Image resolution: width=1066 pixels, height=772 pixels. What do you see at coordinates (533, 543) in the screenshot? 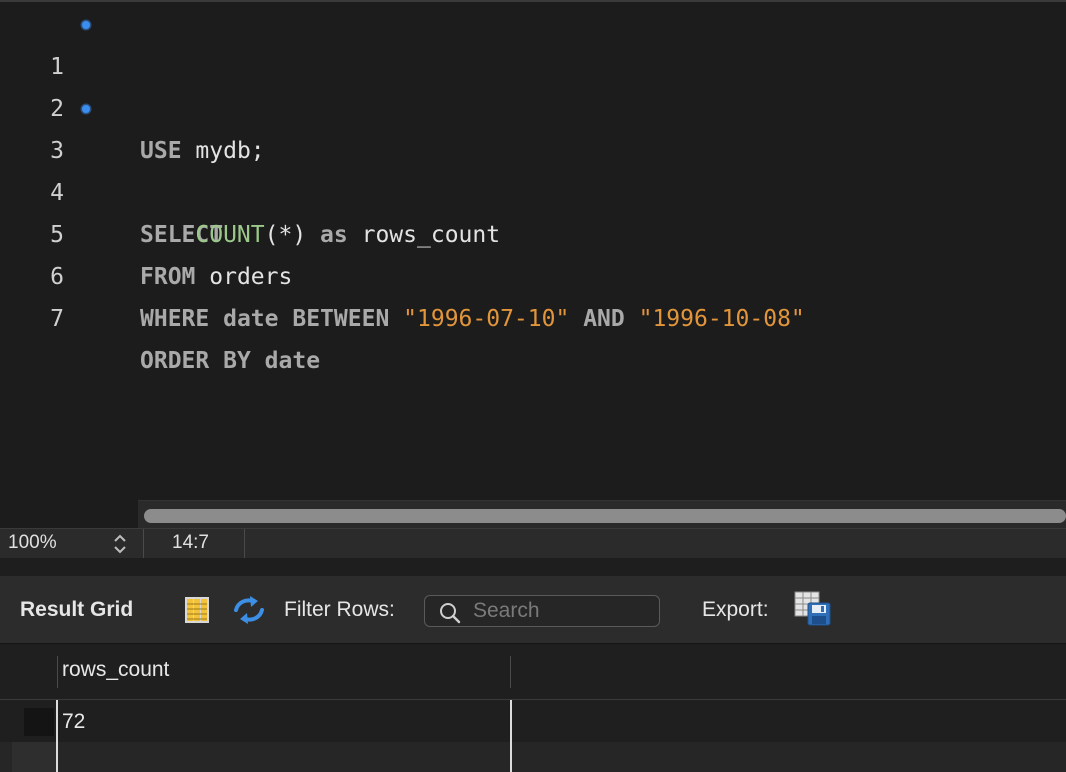
I see `editor-status-bar: 100% 14:7` at bounding box center [533, 543].